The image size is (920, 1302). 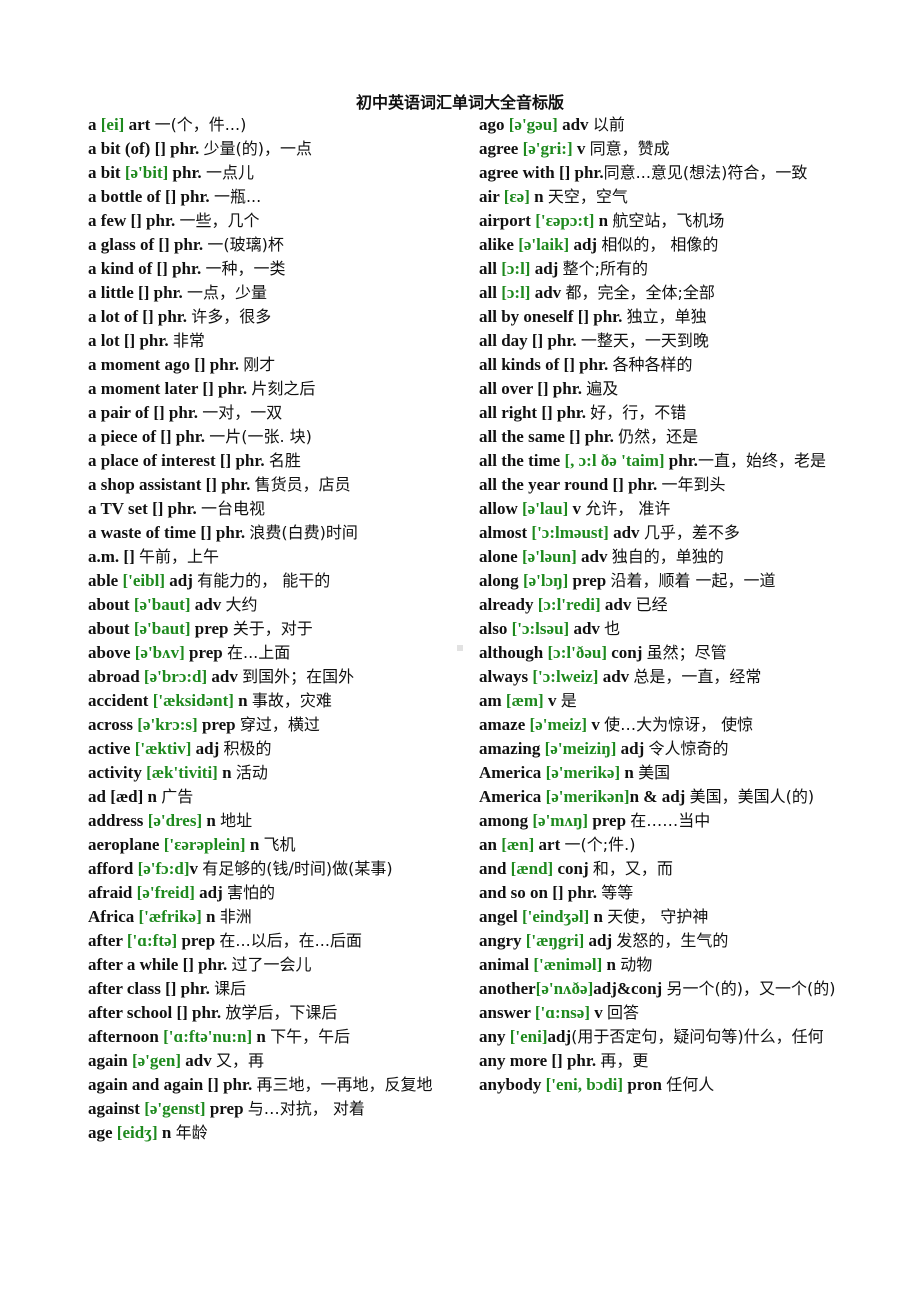 What do you see at coordinates (280, 917) in the screenshot?
I see `vocab-entry: Africa ['æfrikə] n 非洲` at bounding box center [280, 917].